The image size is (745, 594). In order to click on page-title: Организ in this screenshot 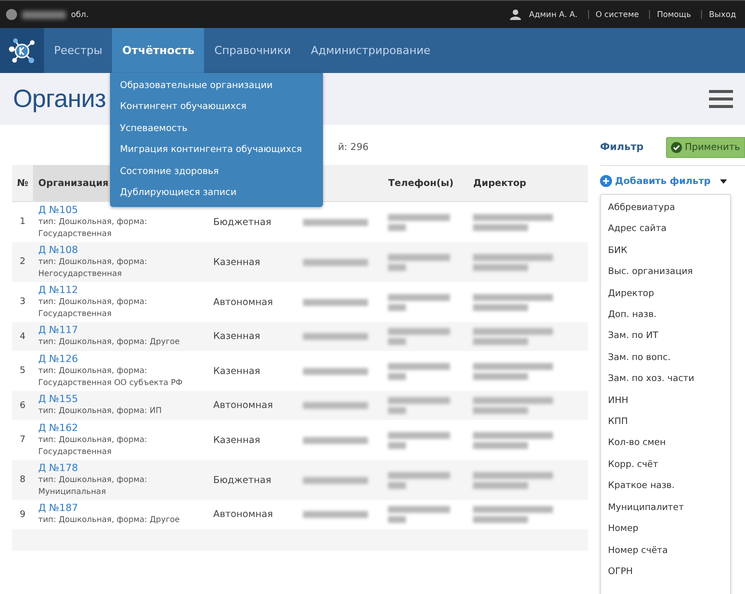, I will do `click(59, 99)`.